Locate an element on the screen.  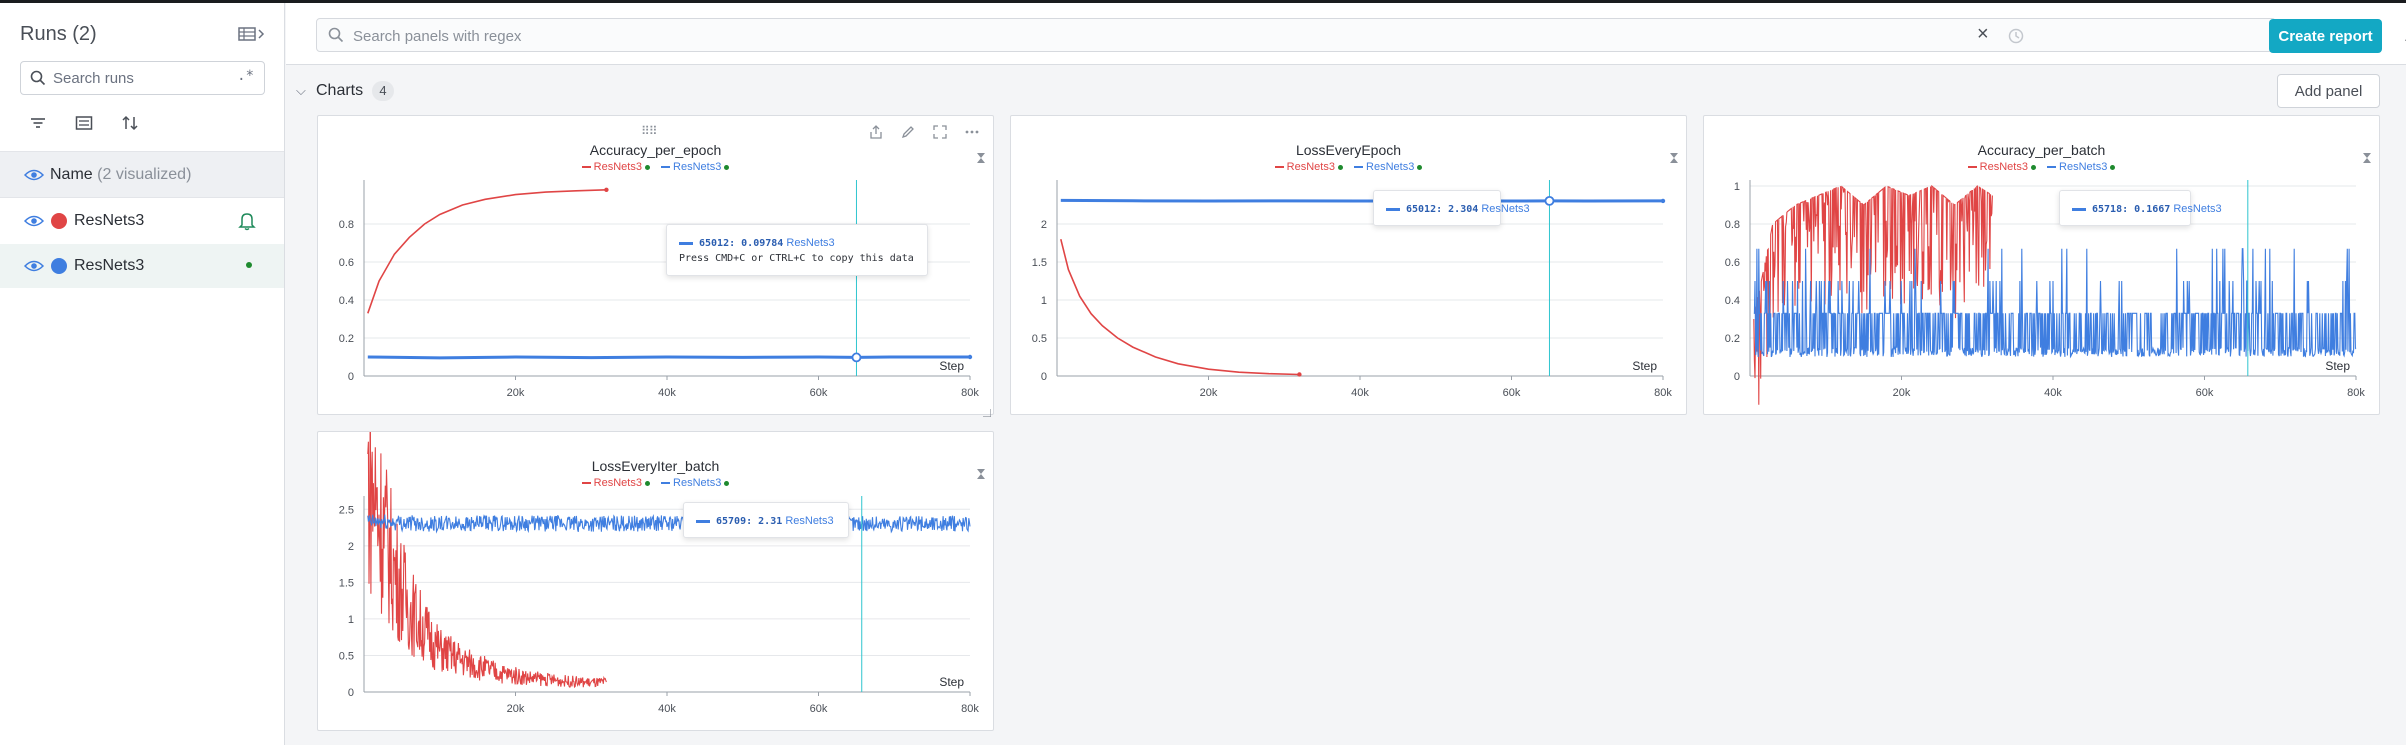
data-tooltip: 65718: 0.1667 ResNets3 is located at coordinates (2140, 208).